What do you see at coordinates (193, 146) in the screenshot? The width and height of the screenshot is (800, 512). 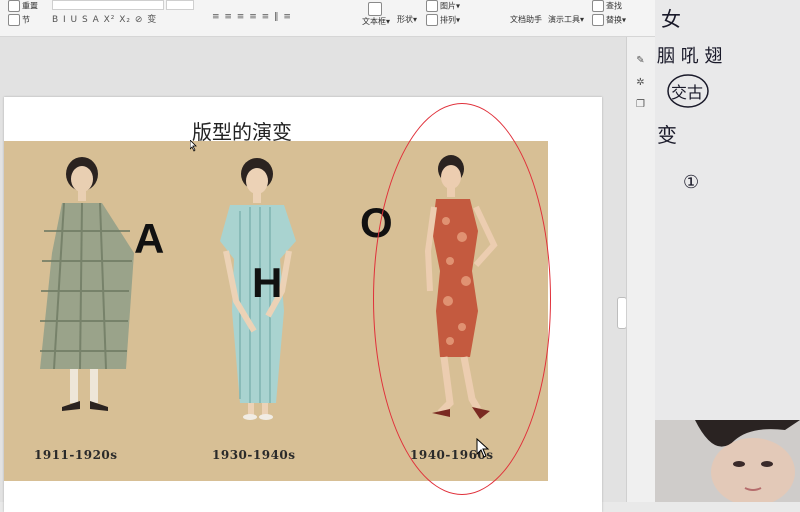 I see `small-cursor-icon` at bounding box center [193, 146].